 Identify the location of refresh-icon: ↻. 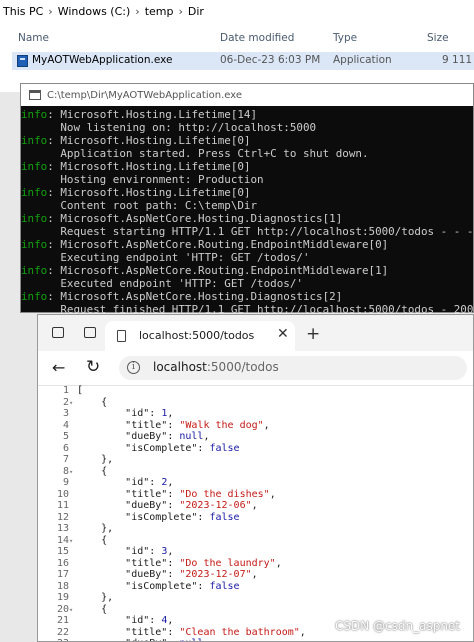
(93, 367).